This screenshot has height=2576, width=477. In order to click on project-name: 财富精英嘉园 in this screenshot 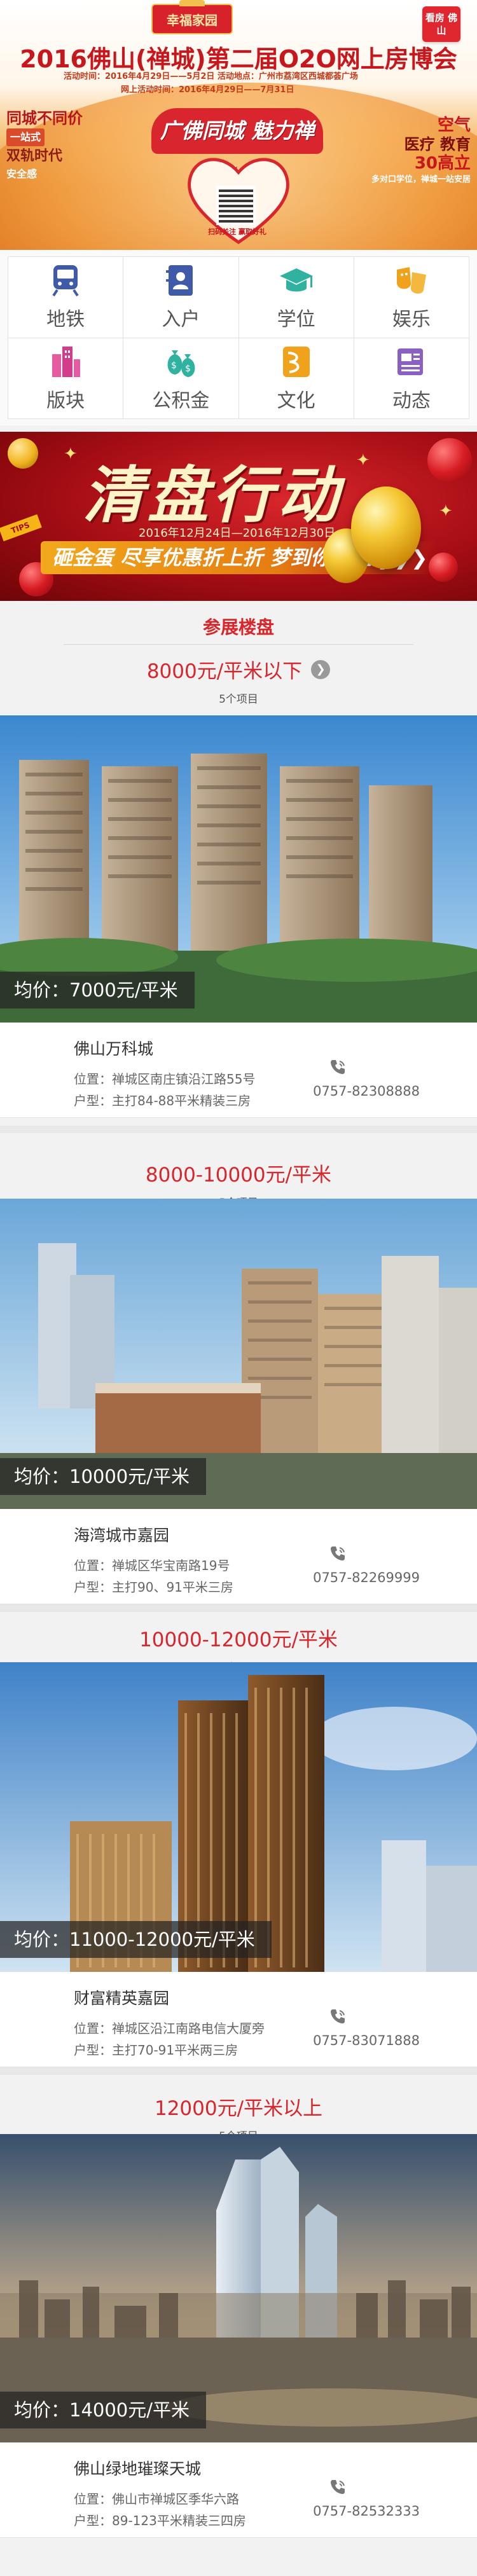, I will do `click(275, 1998)`.